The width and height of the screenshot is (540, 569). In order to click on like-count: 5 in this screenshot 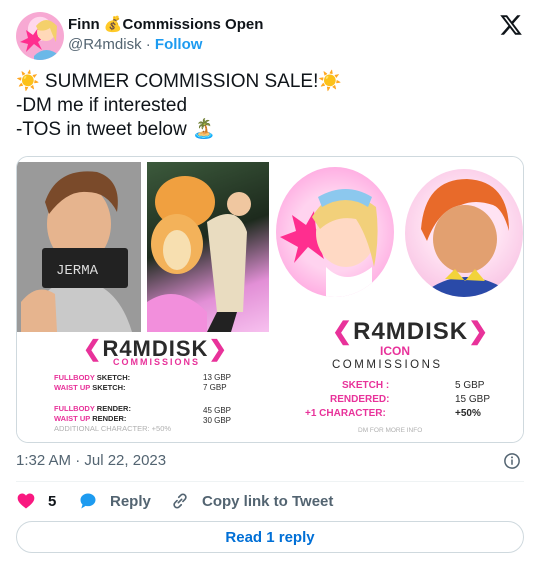, I will do `click(52, 501)`.